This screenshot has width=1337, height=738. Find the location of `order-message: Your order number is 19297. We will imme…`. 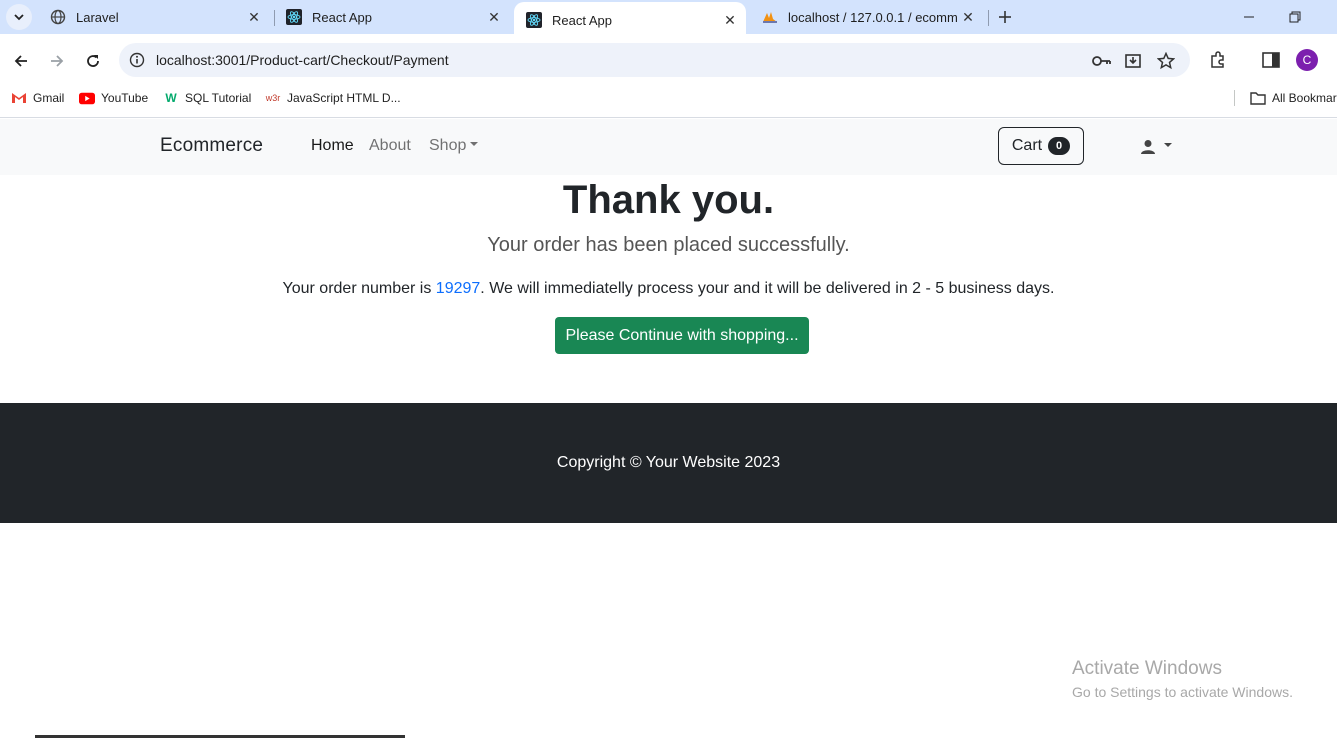

order-message: Your order number is 19297. We will imme… is located at coordinates (668, 289).